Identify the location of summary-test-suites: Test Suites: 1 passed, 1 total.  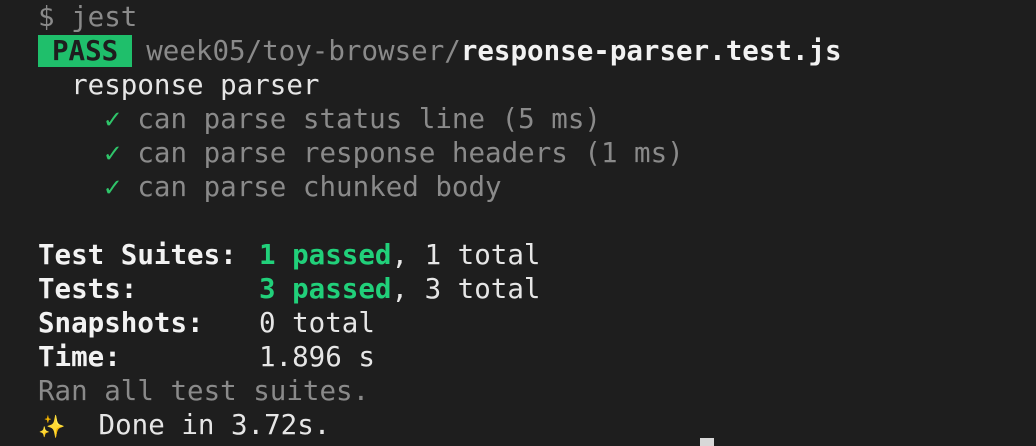
(289, 255).